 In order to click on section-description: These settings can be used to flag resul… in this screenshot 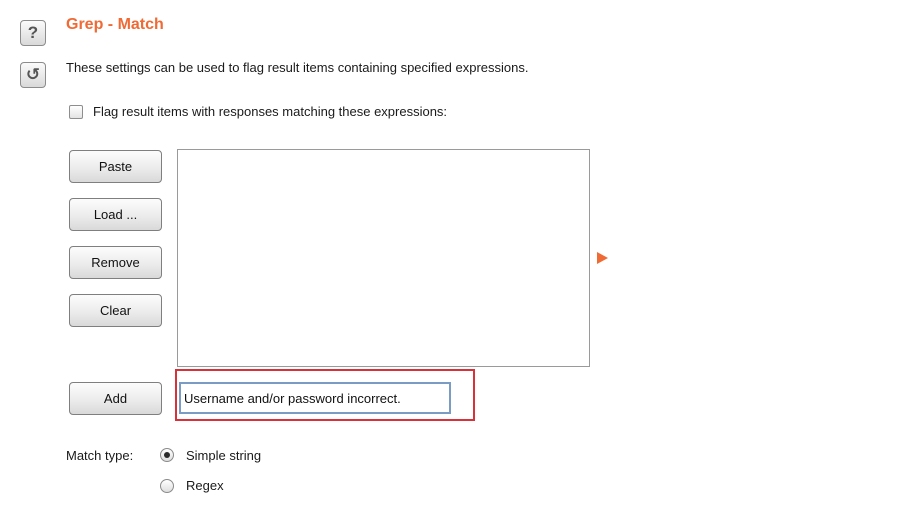, I will do `click(297, 67)`.